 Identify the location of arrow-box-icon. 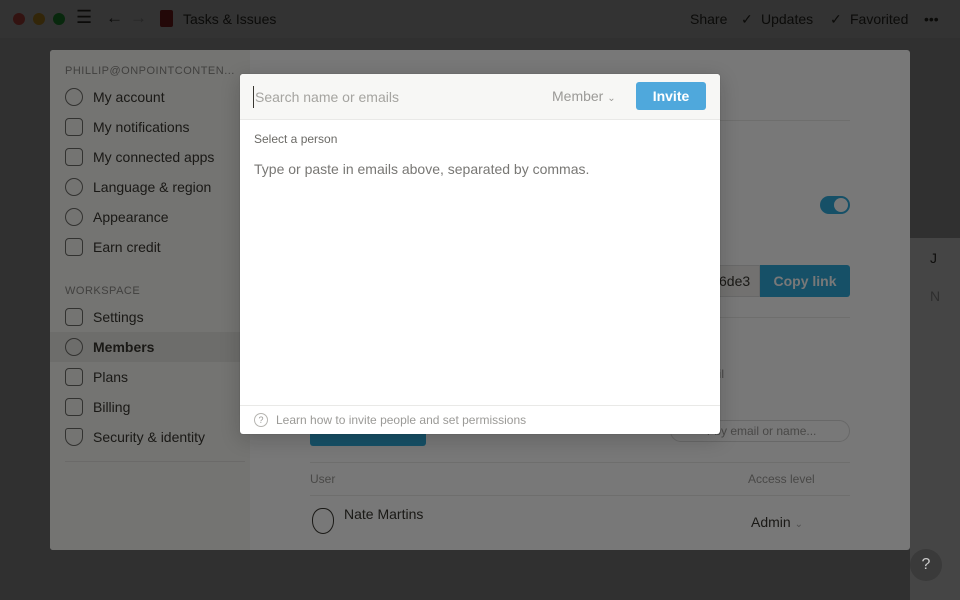
(74, 157).